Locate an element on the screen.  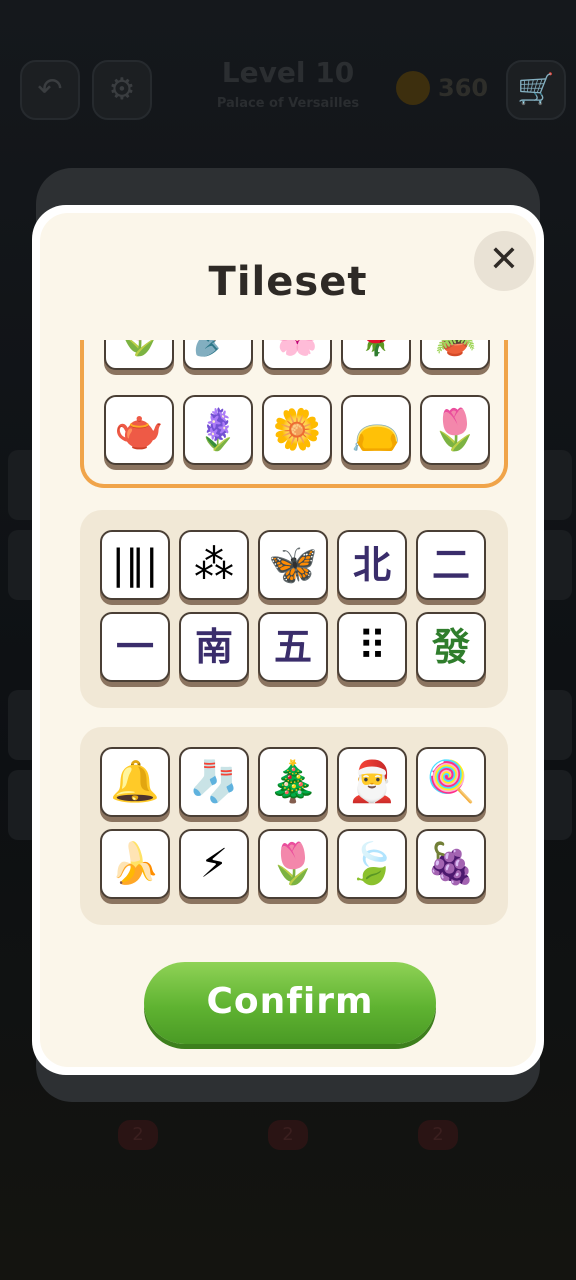
tile-santa-hat-icon: 🎅 is located at coordinates (372, 782).